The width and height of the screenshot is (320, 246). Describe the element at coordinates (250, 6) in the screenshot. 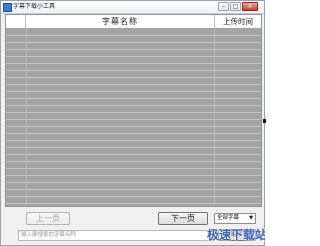

I see `close-button: ✕` at that location.